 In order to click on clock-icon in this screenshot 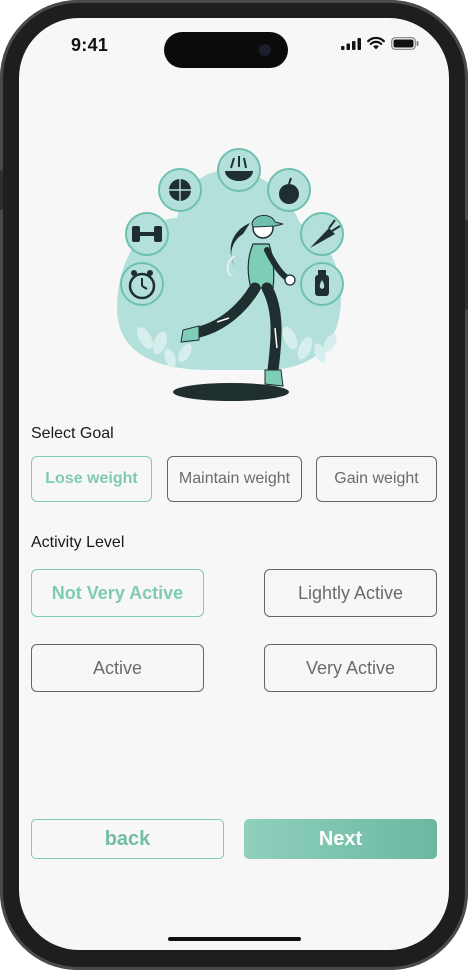, I will do `click(142, 284)`.